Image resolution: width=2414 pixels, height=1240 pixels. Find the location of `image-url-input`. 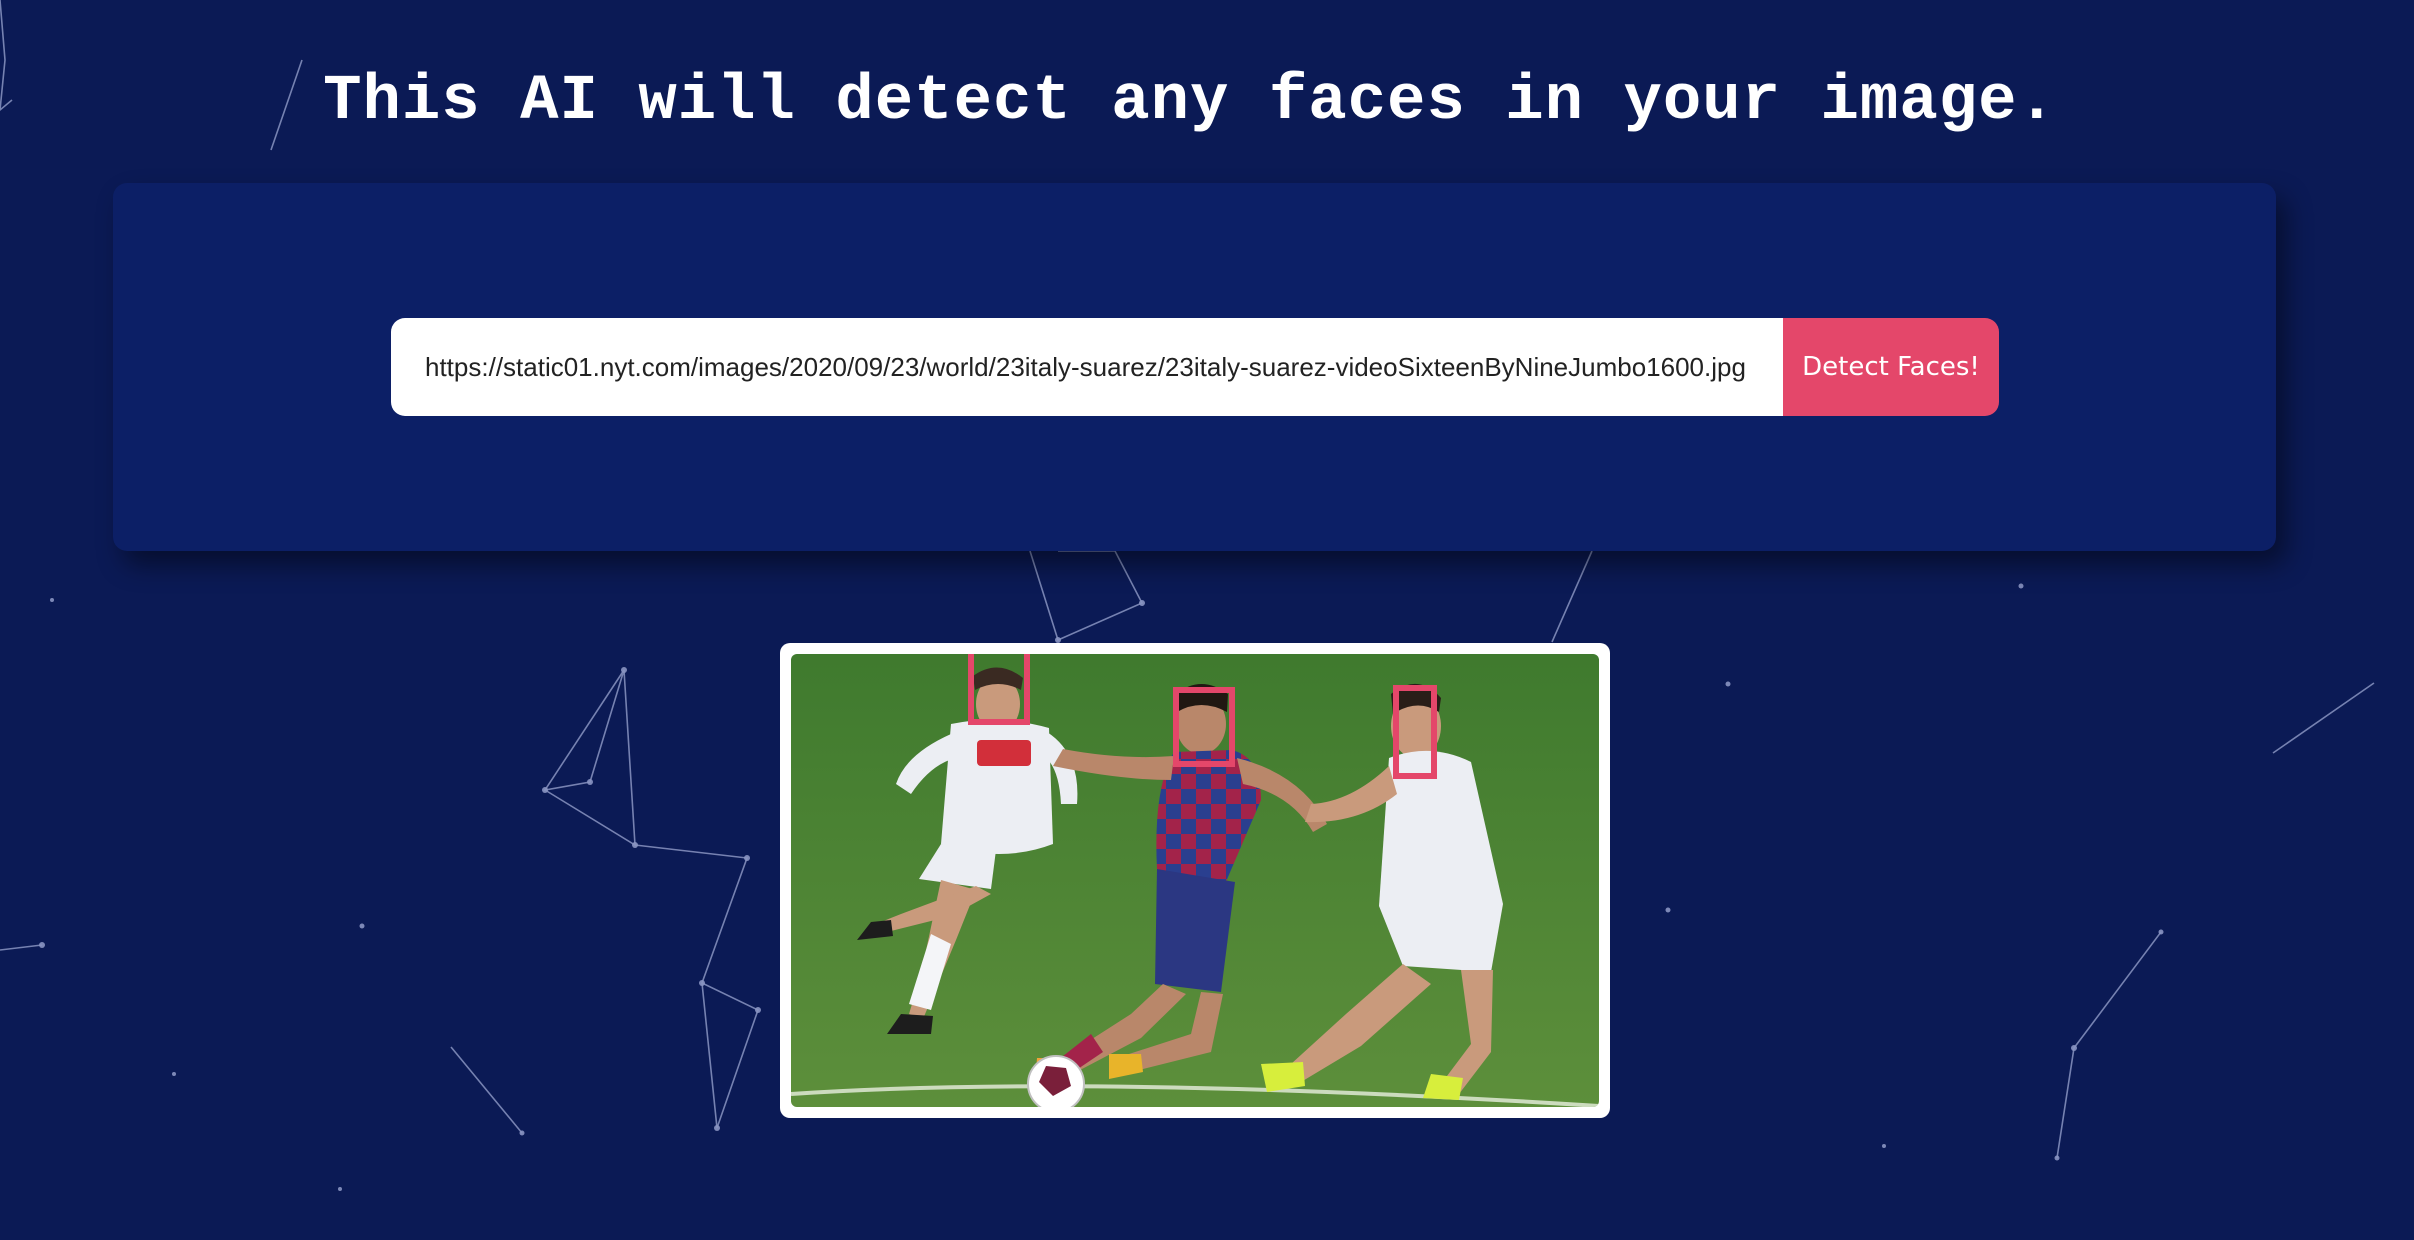

image-url-input is located at coordinates (1087, 367).